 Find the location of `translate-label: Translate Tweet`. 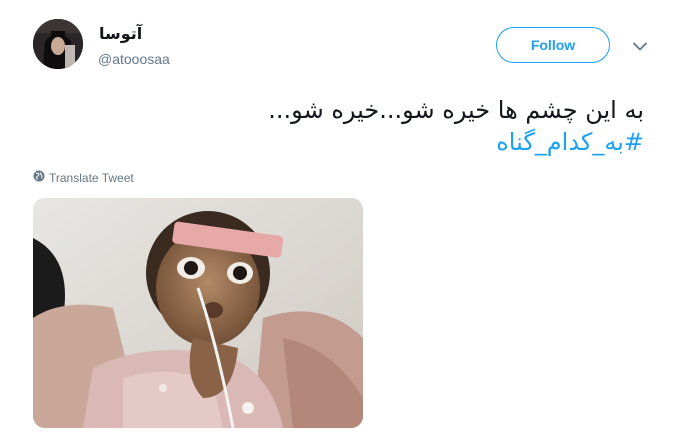

translate-label: Translate Tweet is located at coordinates (91, 177).